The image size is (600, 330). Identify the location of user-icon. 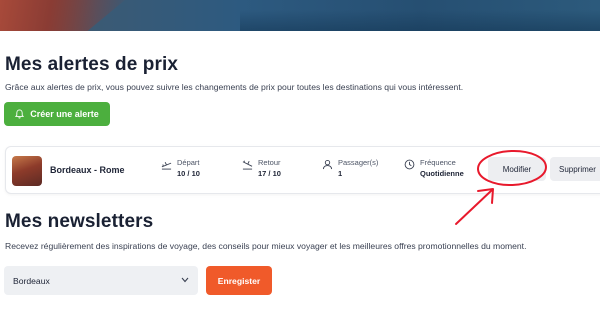
(327, 165).